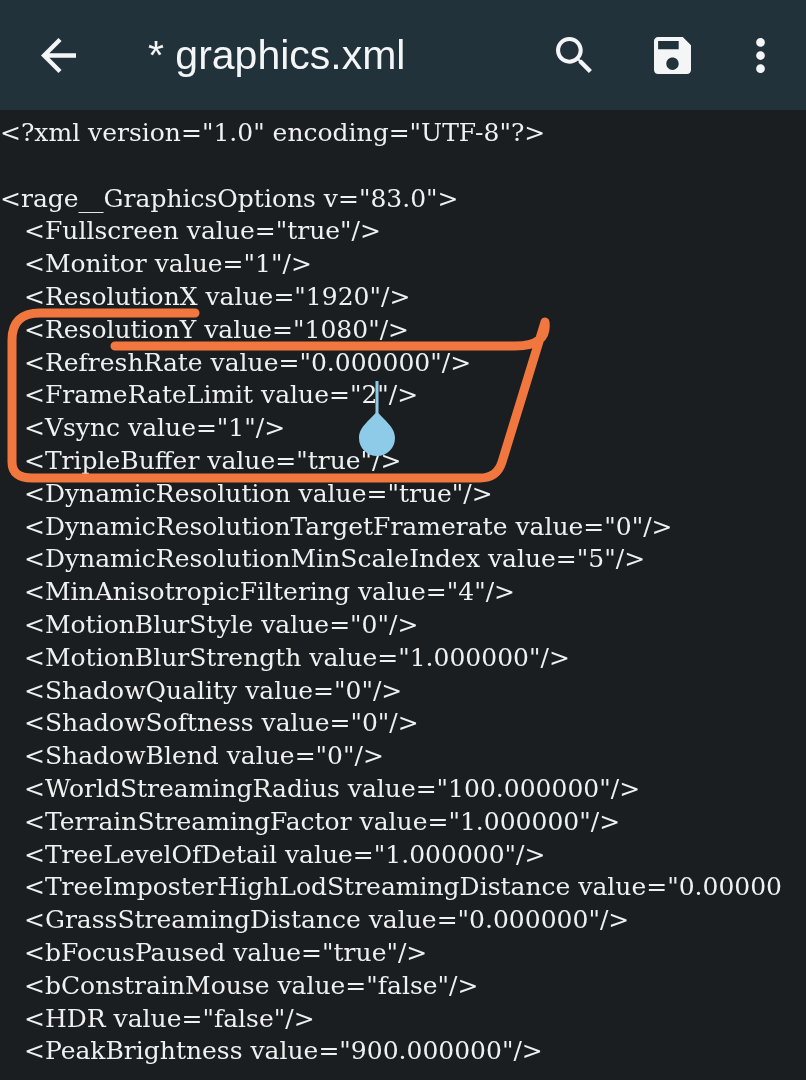 This screenshot has height=1080, width=806. Describe the element at coordinates (213, 460) in the screenshot. I see `code-line: <TripleBuffer value="true"/>` at that location.